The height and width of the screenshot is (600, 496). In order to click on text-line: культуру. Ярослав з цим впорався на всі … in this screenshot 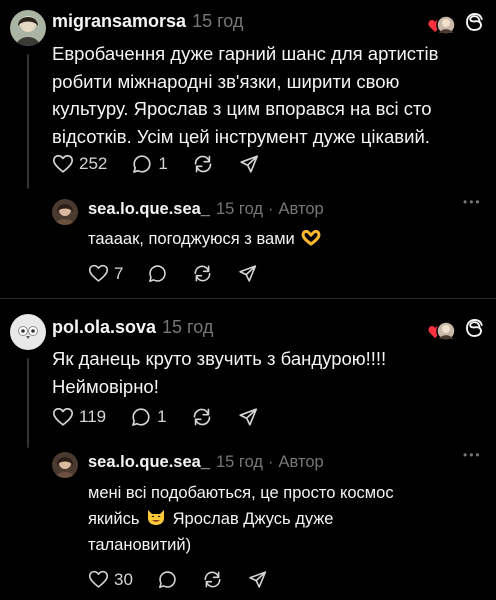, I will do `click(242, 108)`.